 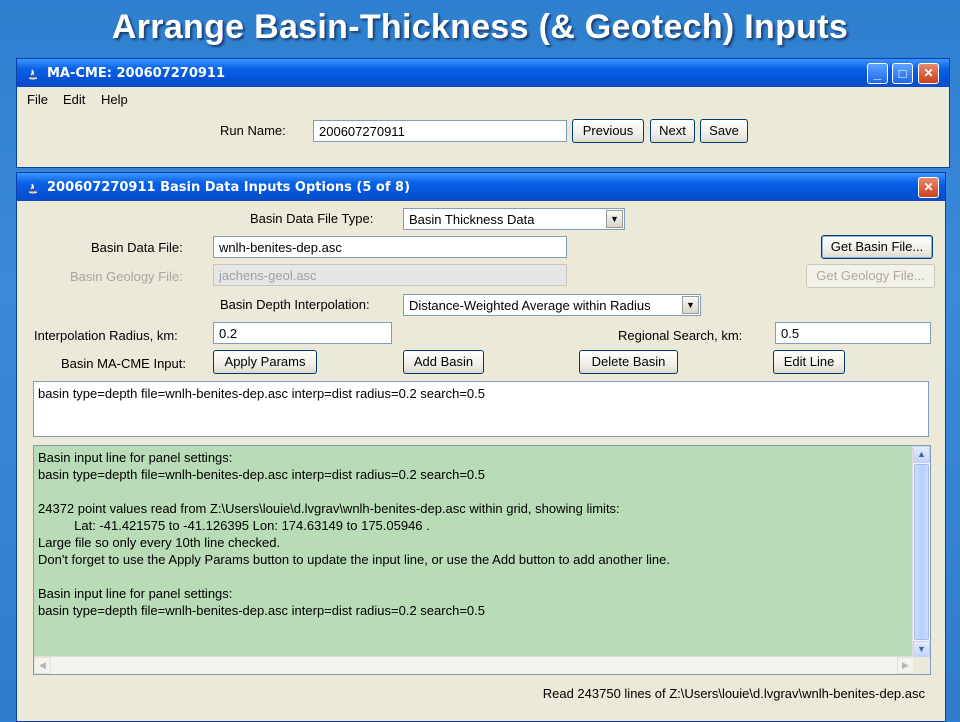 I want to click on menu-file: File, so click(x=37, y=99).